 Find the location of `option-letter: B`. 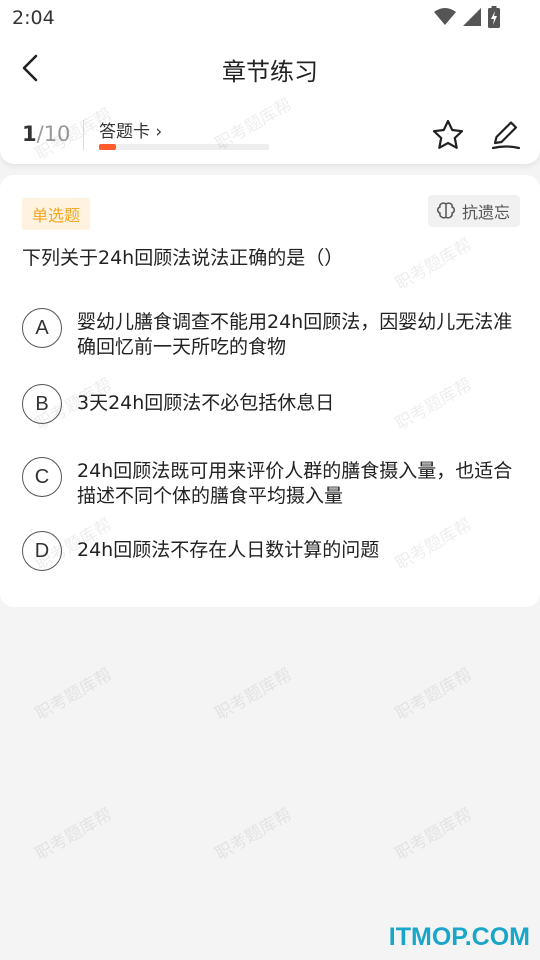

option-letter: B is located at coordinates (42, 404).